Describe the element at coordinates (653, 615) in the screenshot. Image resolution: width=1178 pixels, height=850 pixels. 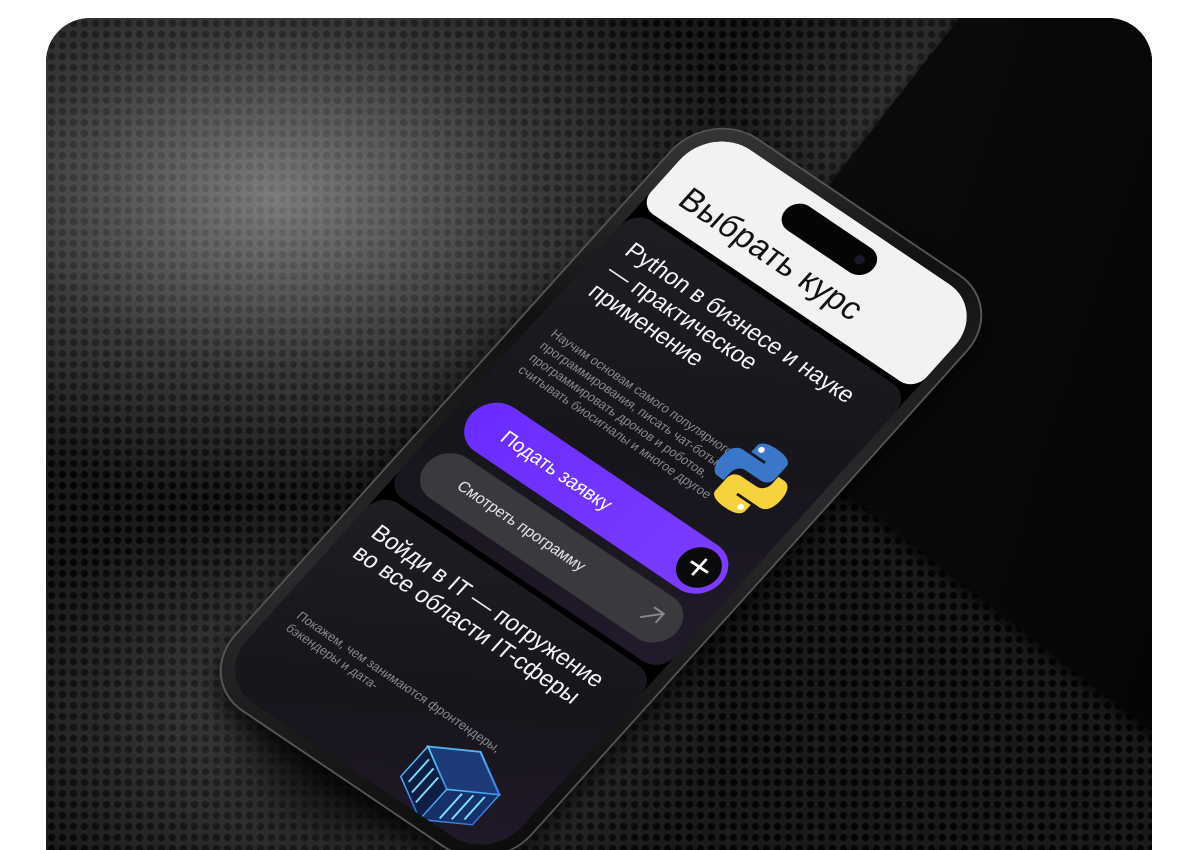
I see `arrow-up-right-icon` at that location.